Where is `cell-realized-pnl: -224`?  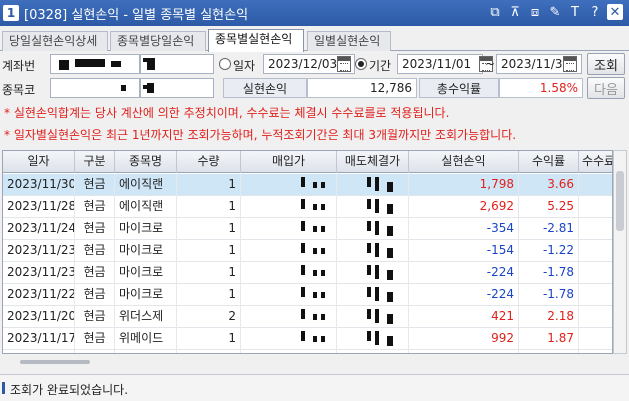
cell-realized-pnl: -224 is located at coordinates (464, 295).